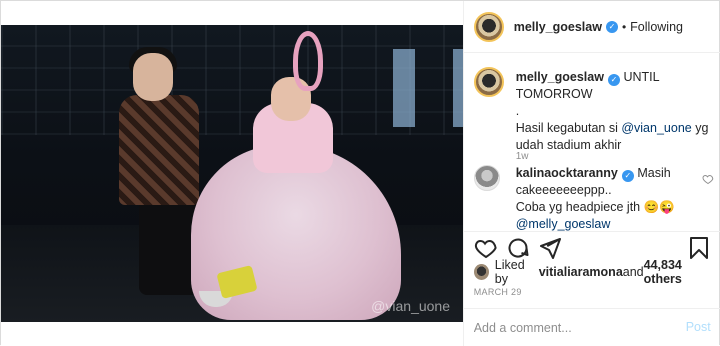 This screenshot has height=346, width=720. What do you see at coordinates (308, 61) in the screenshot?
I see `headpiece` at bounding box center [308, 61].